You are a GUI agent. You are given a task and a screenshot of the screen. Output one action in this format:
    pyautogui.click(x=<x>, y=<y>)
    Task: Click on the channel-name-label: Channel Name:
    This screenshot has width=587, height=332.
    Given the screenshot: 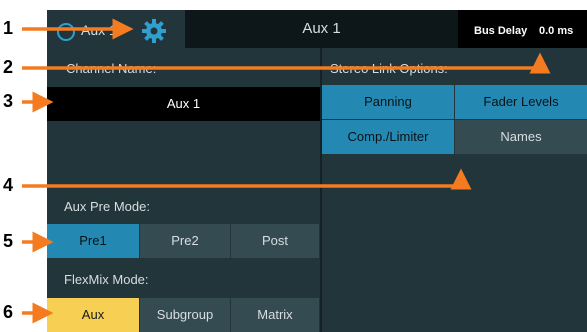 What is the action you would take?
    pyautogui.click(x=111, y=68)
    